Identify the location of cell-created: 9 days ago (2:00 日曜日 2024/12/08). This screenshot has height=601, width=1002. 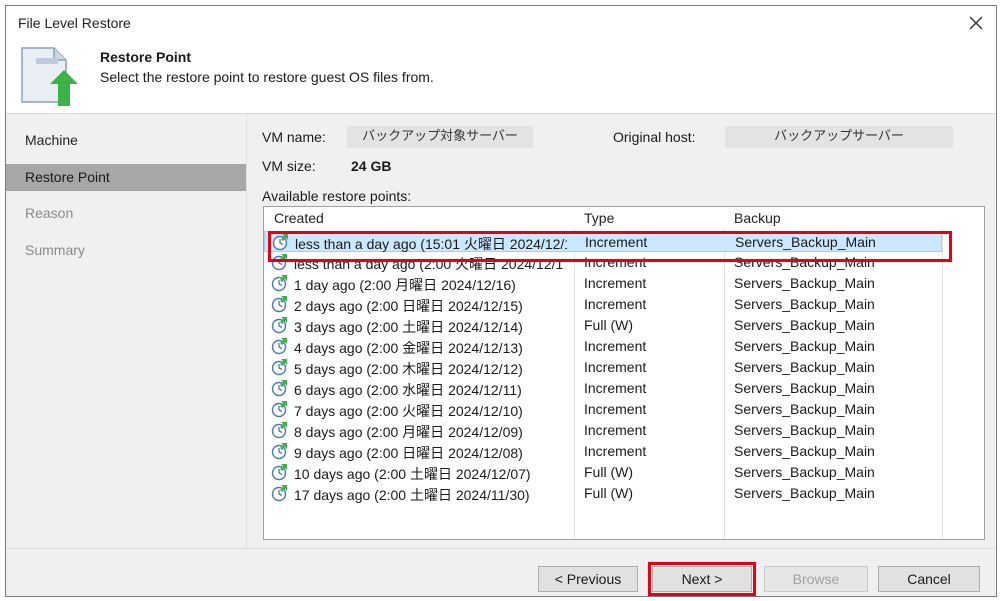
(408, 453).